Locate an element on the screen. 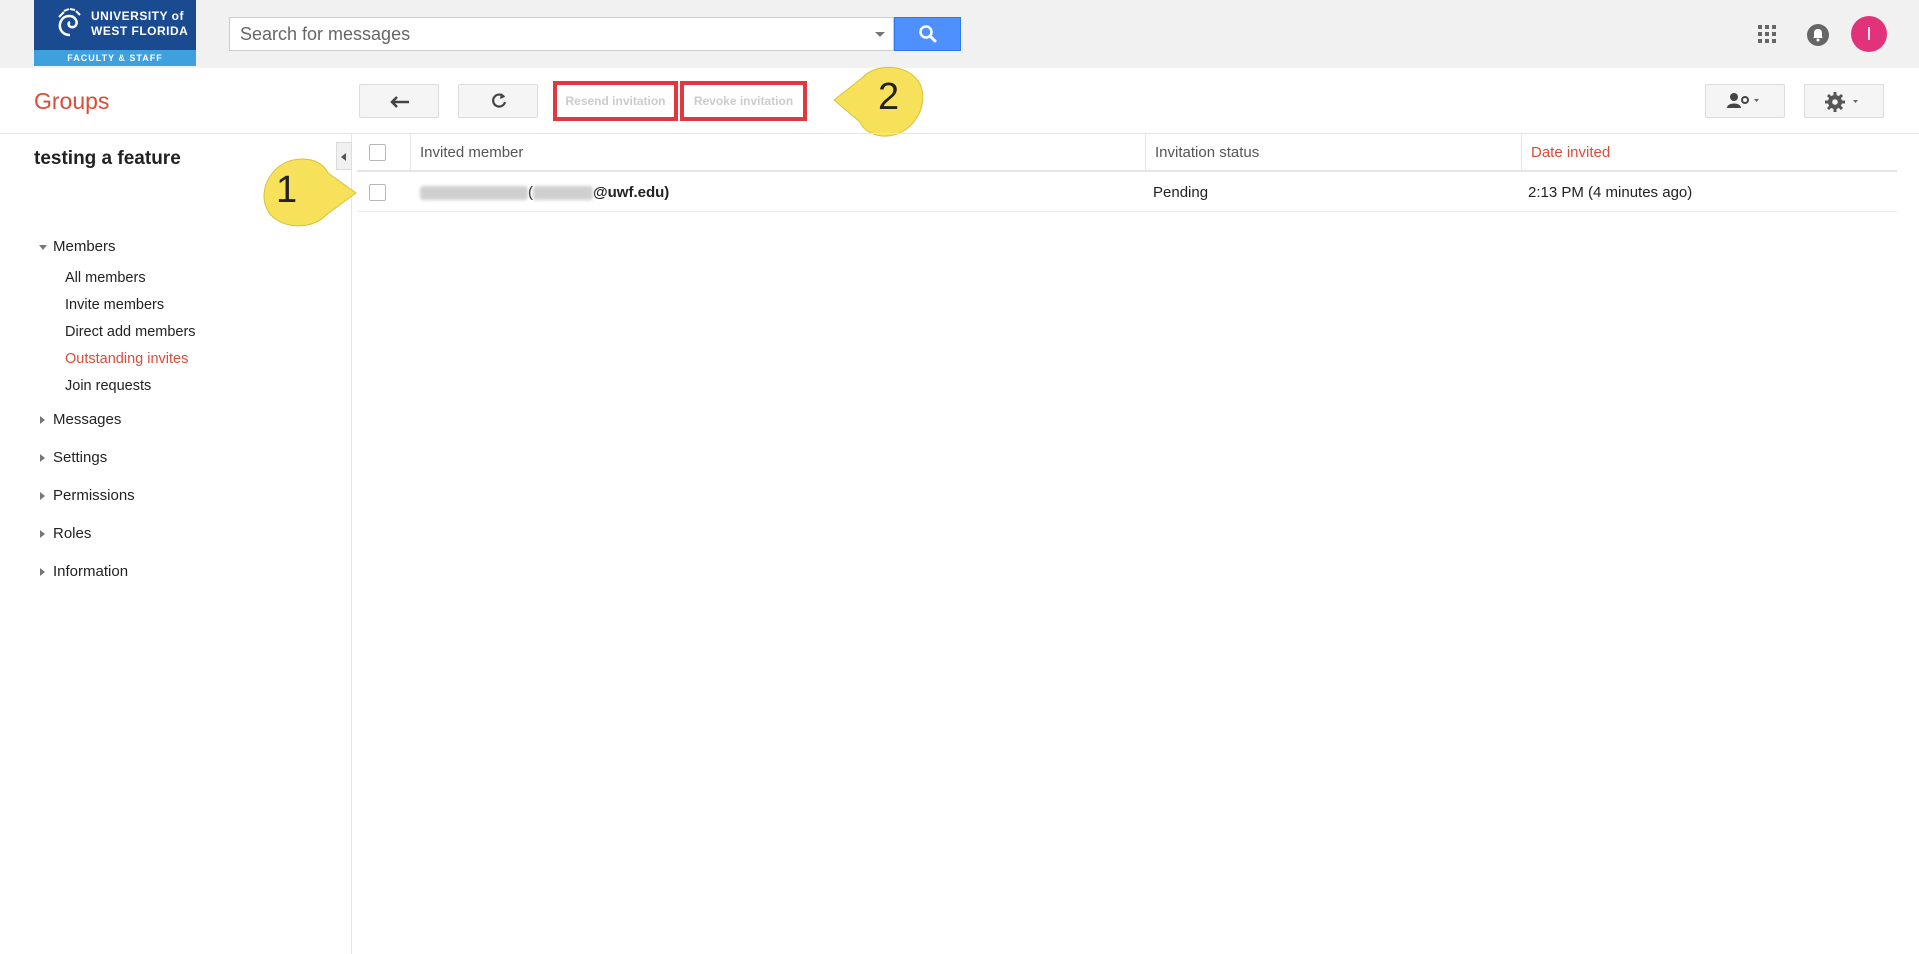  select-all-checkbox is located at coordinates (377, 152).